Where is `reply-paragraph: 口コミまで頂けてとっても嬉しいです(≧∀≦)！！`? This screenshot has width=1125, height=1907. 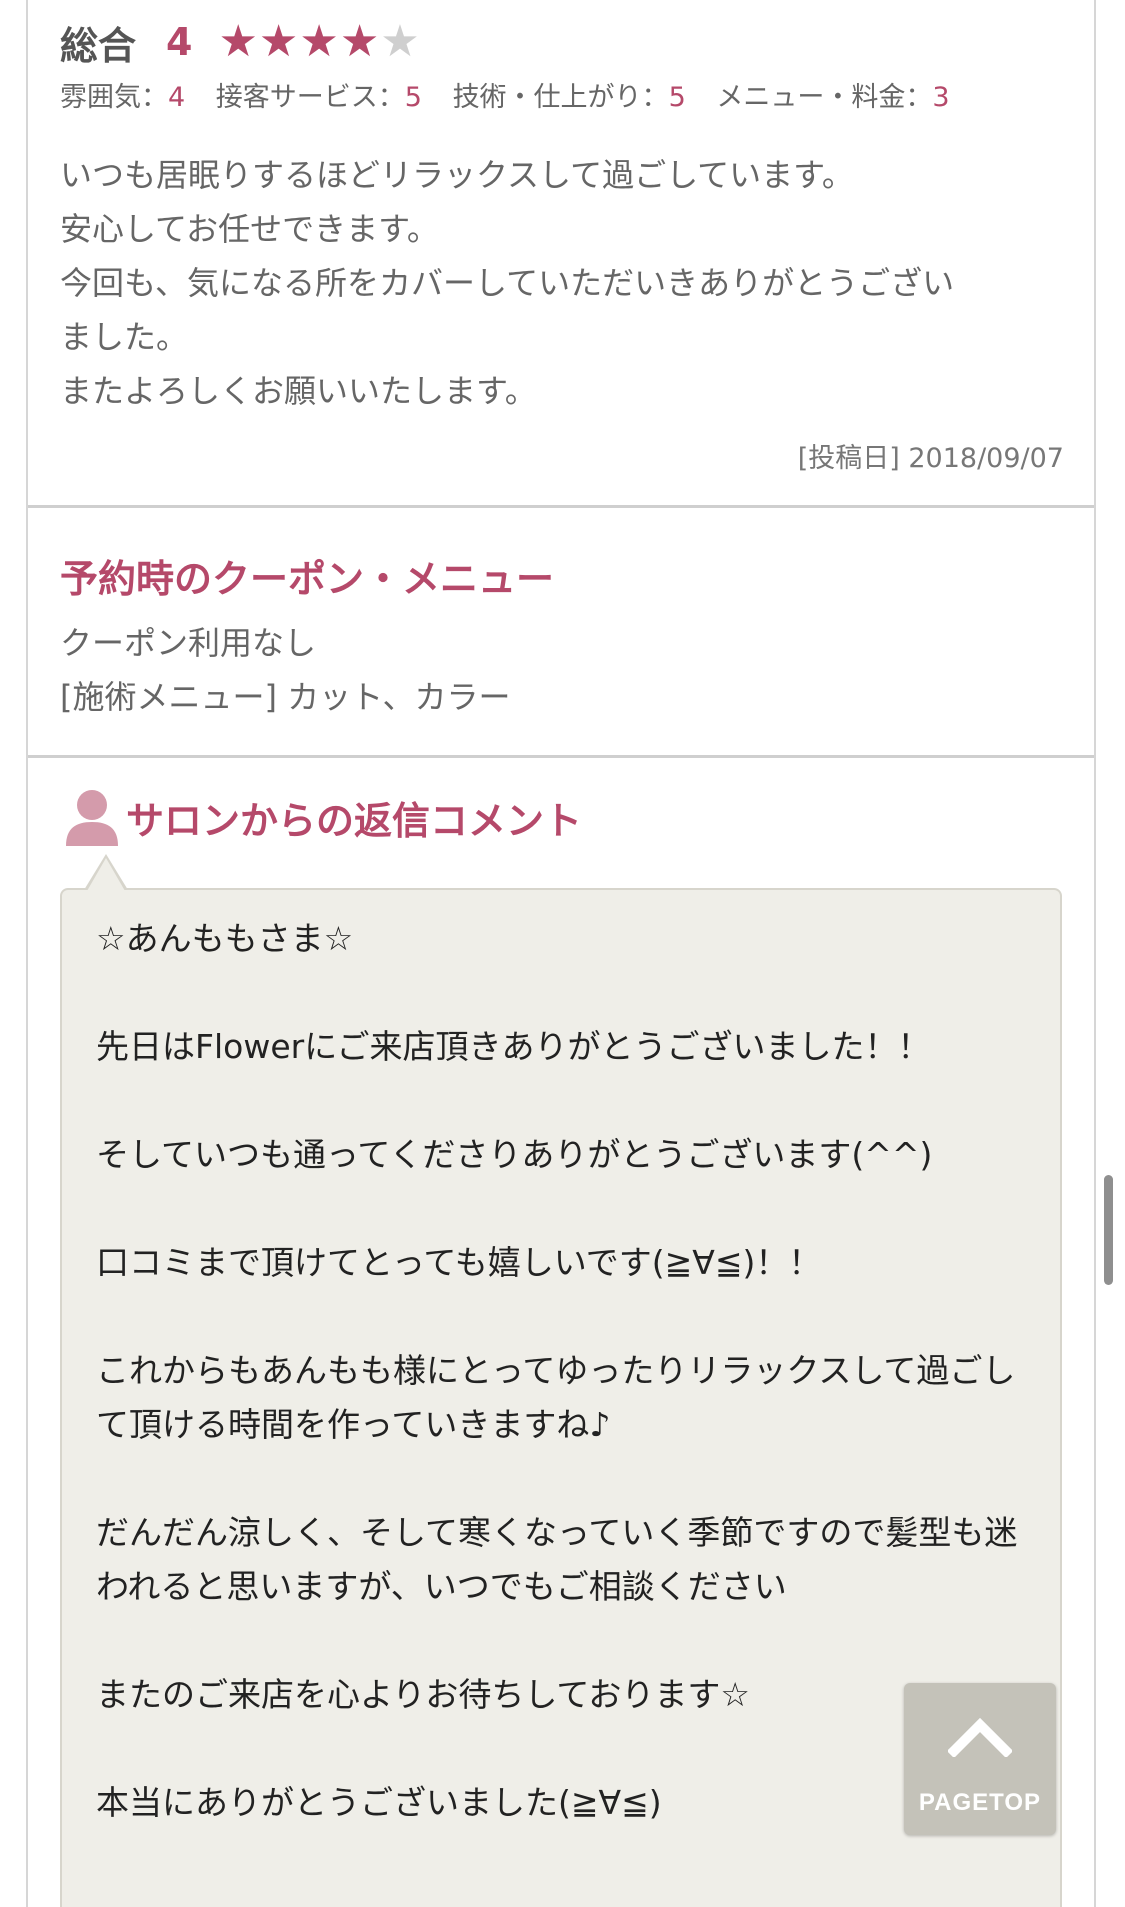 reply-paragraph: 口コミまで頂けてとっても嬉しいです(≧∀≦)！！ is located at coordinates (459, 1262).